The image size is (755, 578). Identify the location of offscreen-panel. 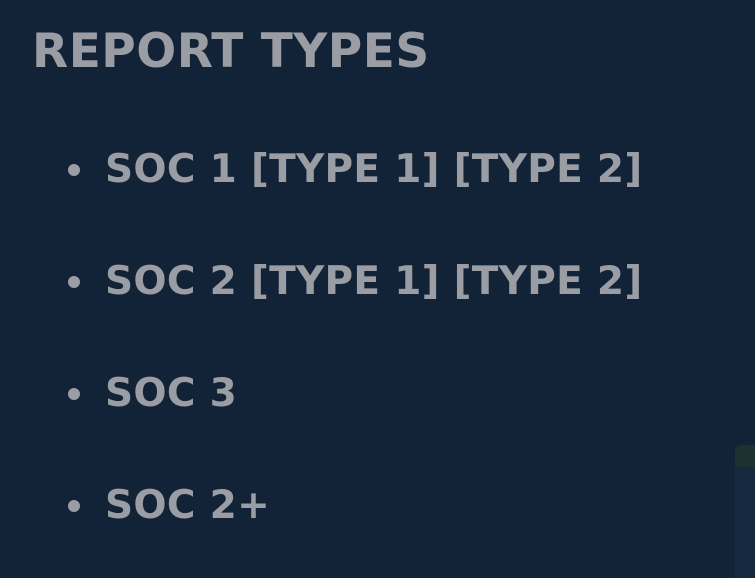
(745, 511).